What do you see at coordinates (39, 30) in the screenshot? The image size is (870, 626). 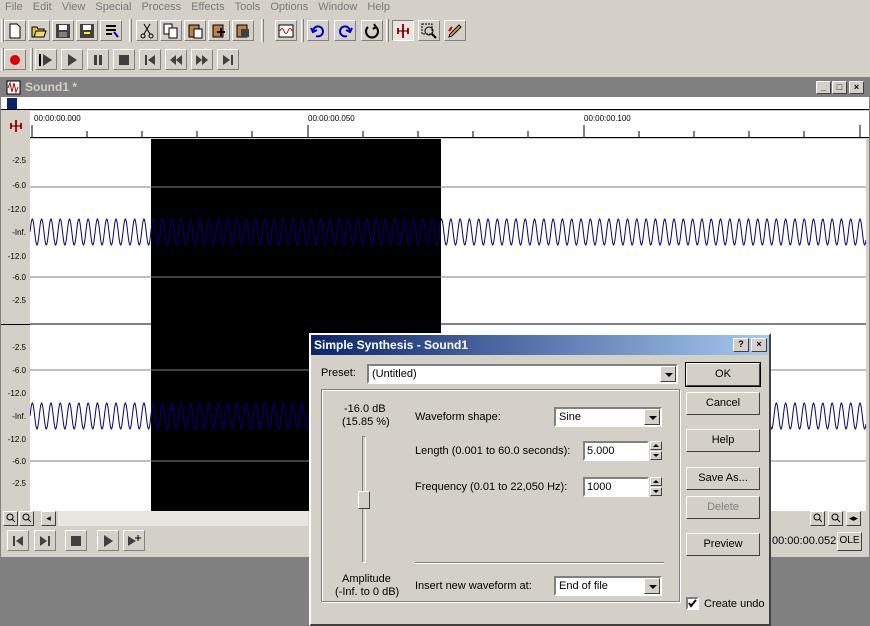 I see `open-button` at bounding box center [39, 30].